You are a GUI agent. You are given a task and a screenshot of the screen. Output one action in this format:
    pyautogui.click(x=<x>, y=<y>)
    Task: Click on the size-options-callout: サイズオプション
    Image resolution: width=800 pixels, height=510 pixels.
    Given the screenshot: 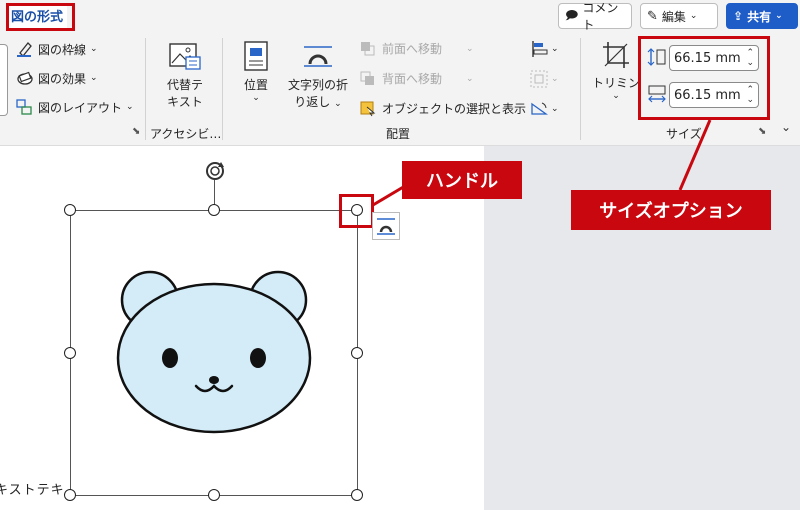 What is the action you would take?
    pyautogui.click(x=671, y=210)
    